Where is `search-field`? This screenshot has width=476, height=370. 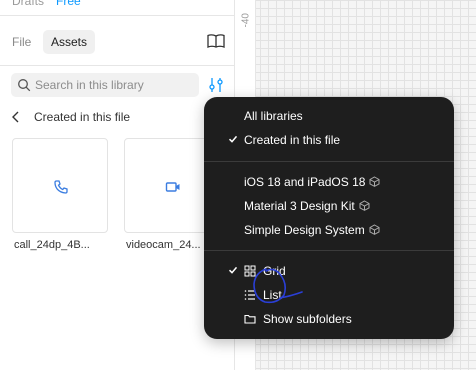 search-field is located at coordinates (105, 85).